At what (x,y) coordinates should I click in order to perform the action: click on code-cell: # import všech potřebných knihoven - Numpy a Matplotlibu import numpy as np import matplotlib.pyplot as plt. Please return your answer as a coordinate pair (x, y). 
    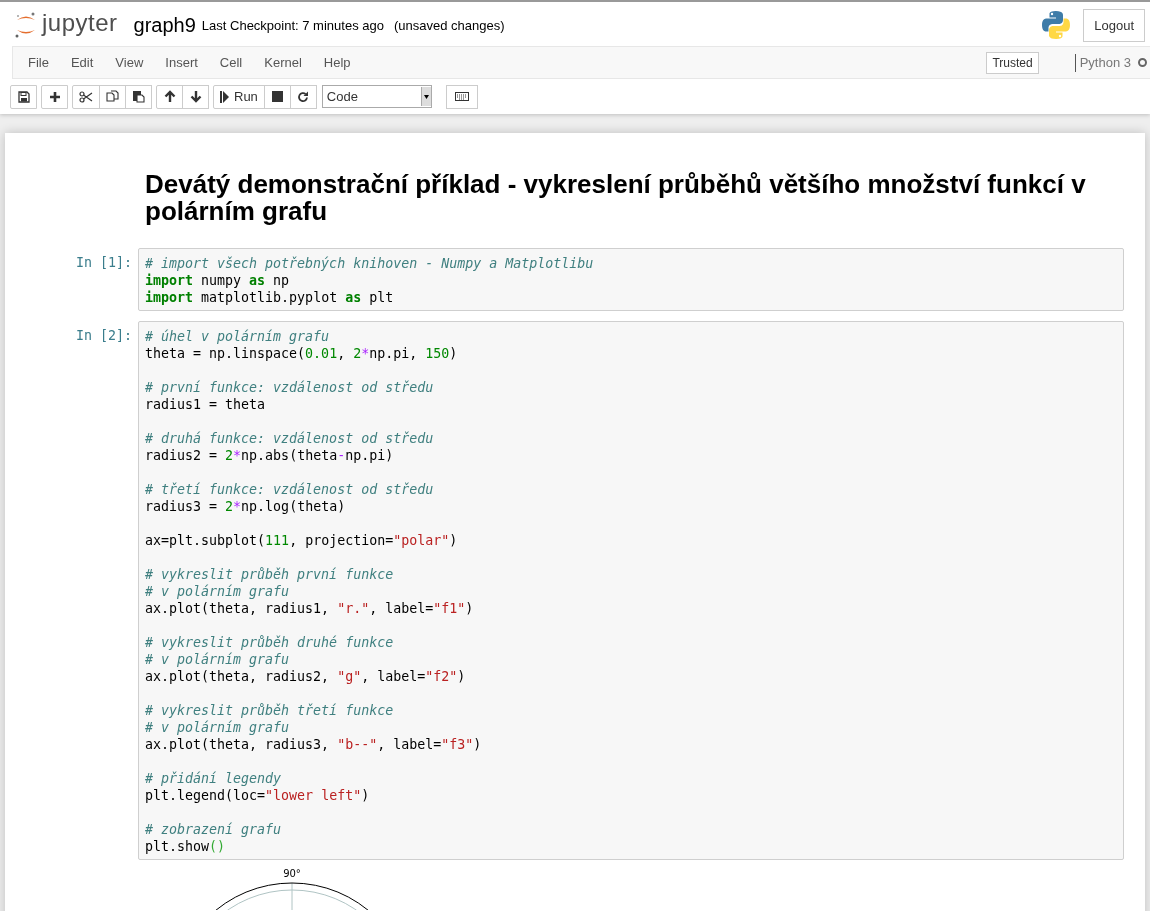
    Looking at the image, I should click on (631, 279).